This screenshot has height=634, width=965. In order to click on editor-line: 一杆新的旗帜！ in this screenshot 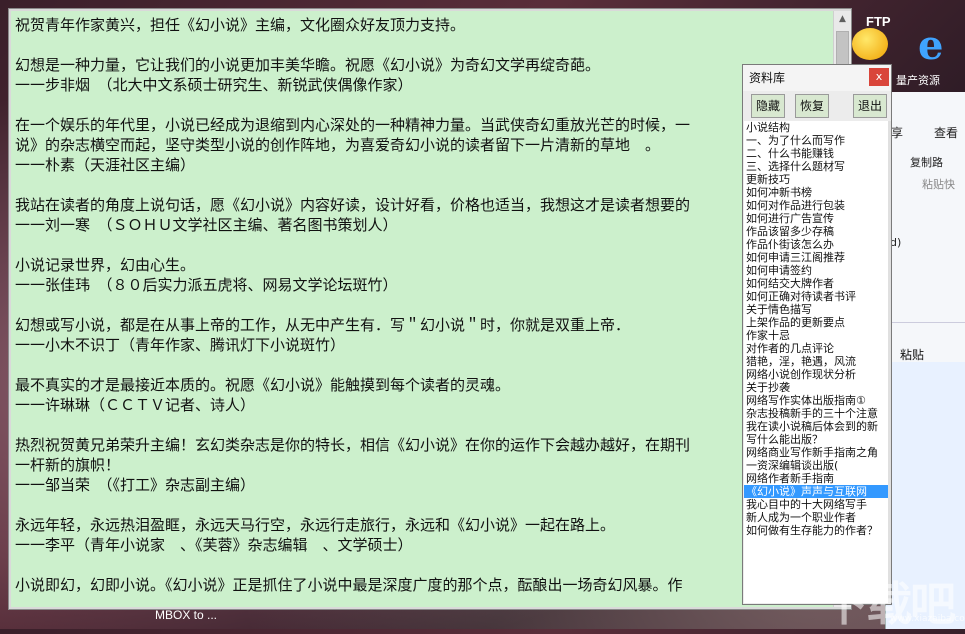, I will do `click(68, 465)`.